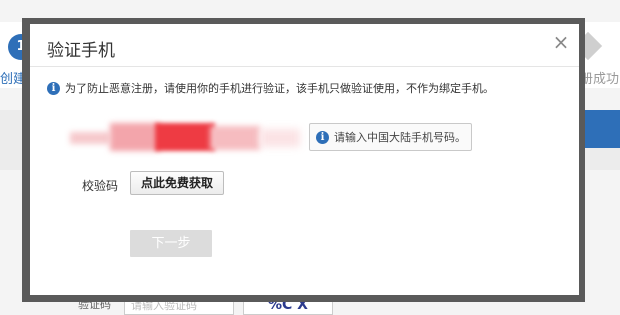  I want to click on phone-number-input, so click(185, 138).